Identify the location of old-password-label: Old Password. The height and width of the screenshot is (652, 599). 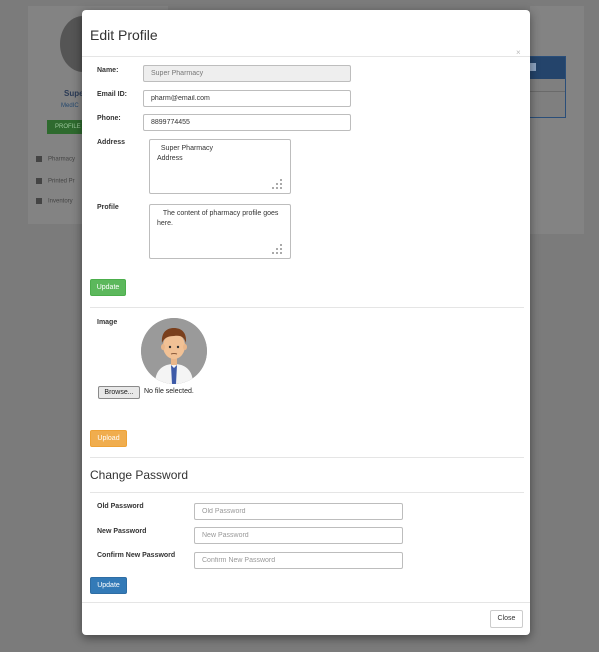
(120, 506).